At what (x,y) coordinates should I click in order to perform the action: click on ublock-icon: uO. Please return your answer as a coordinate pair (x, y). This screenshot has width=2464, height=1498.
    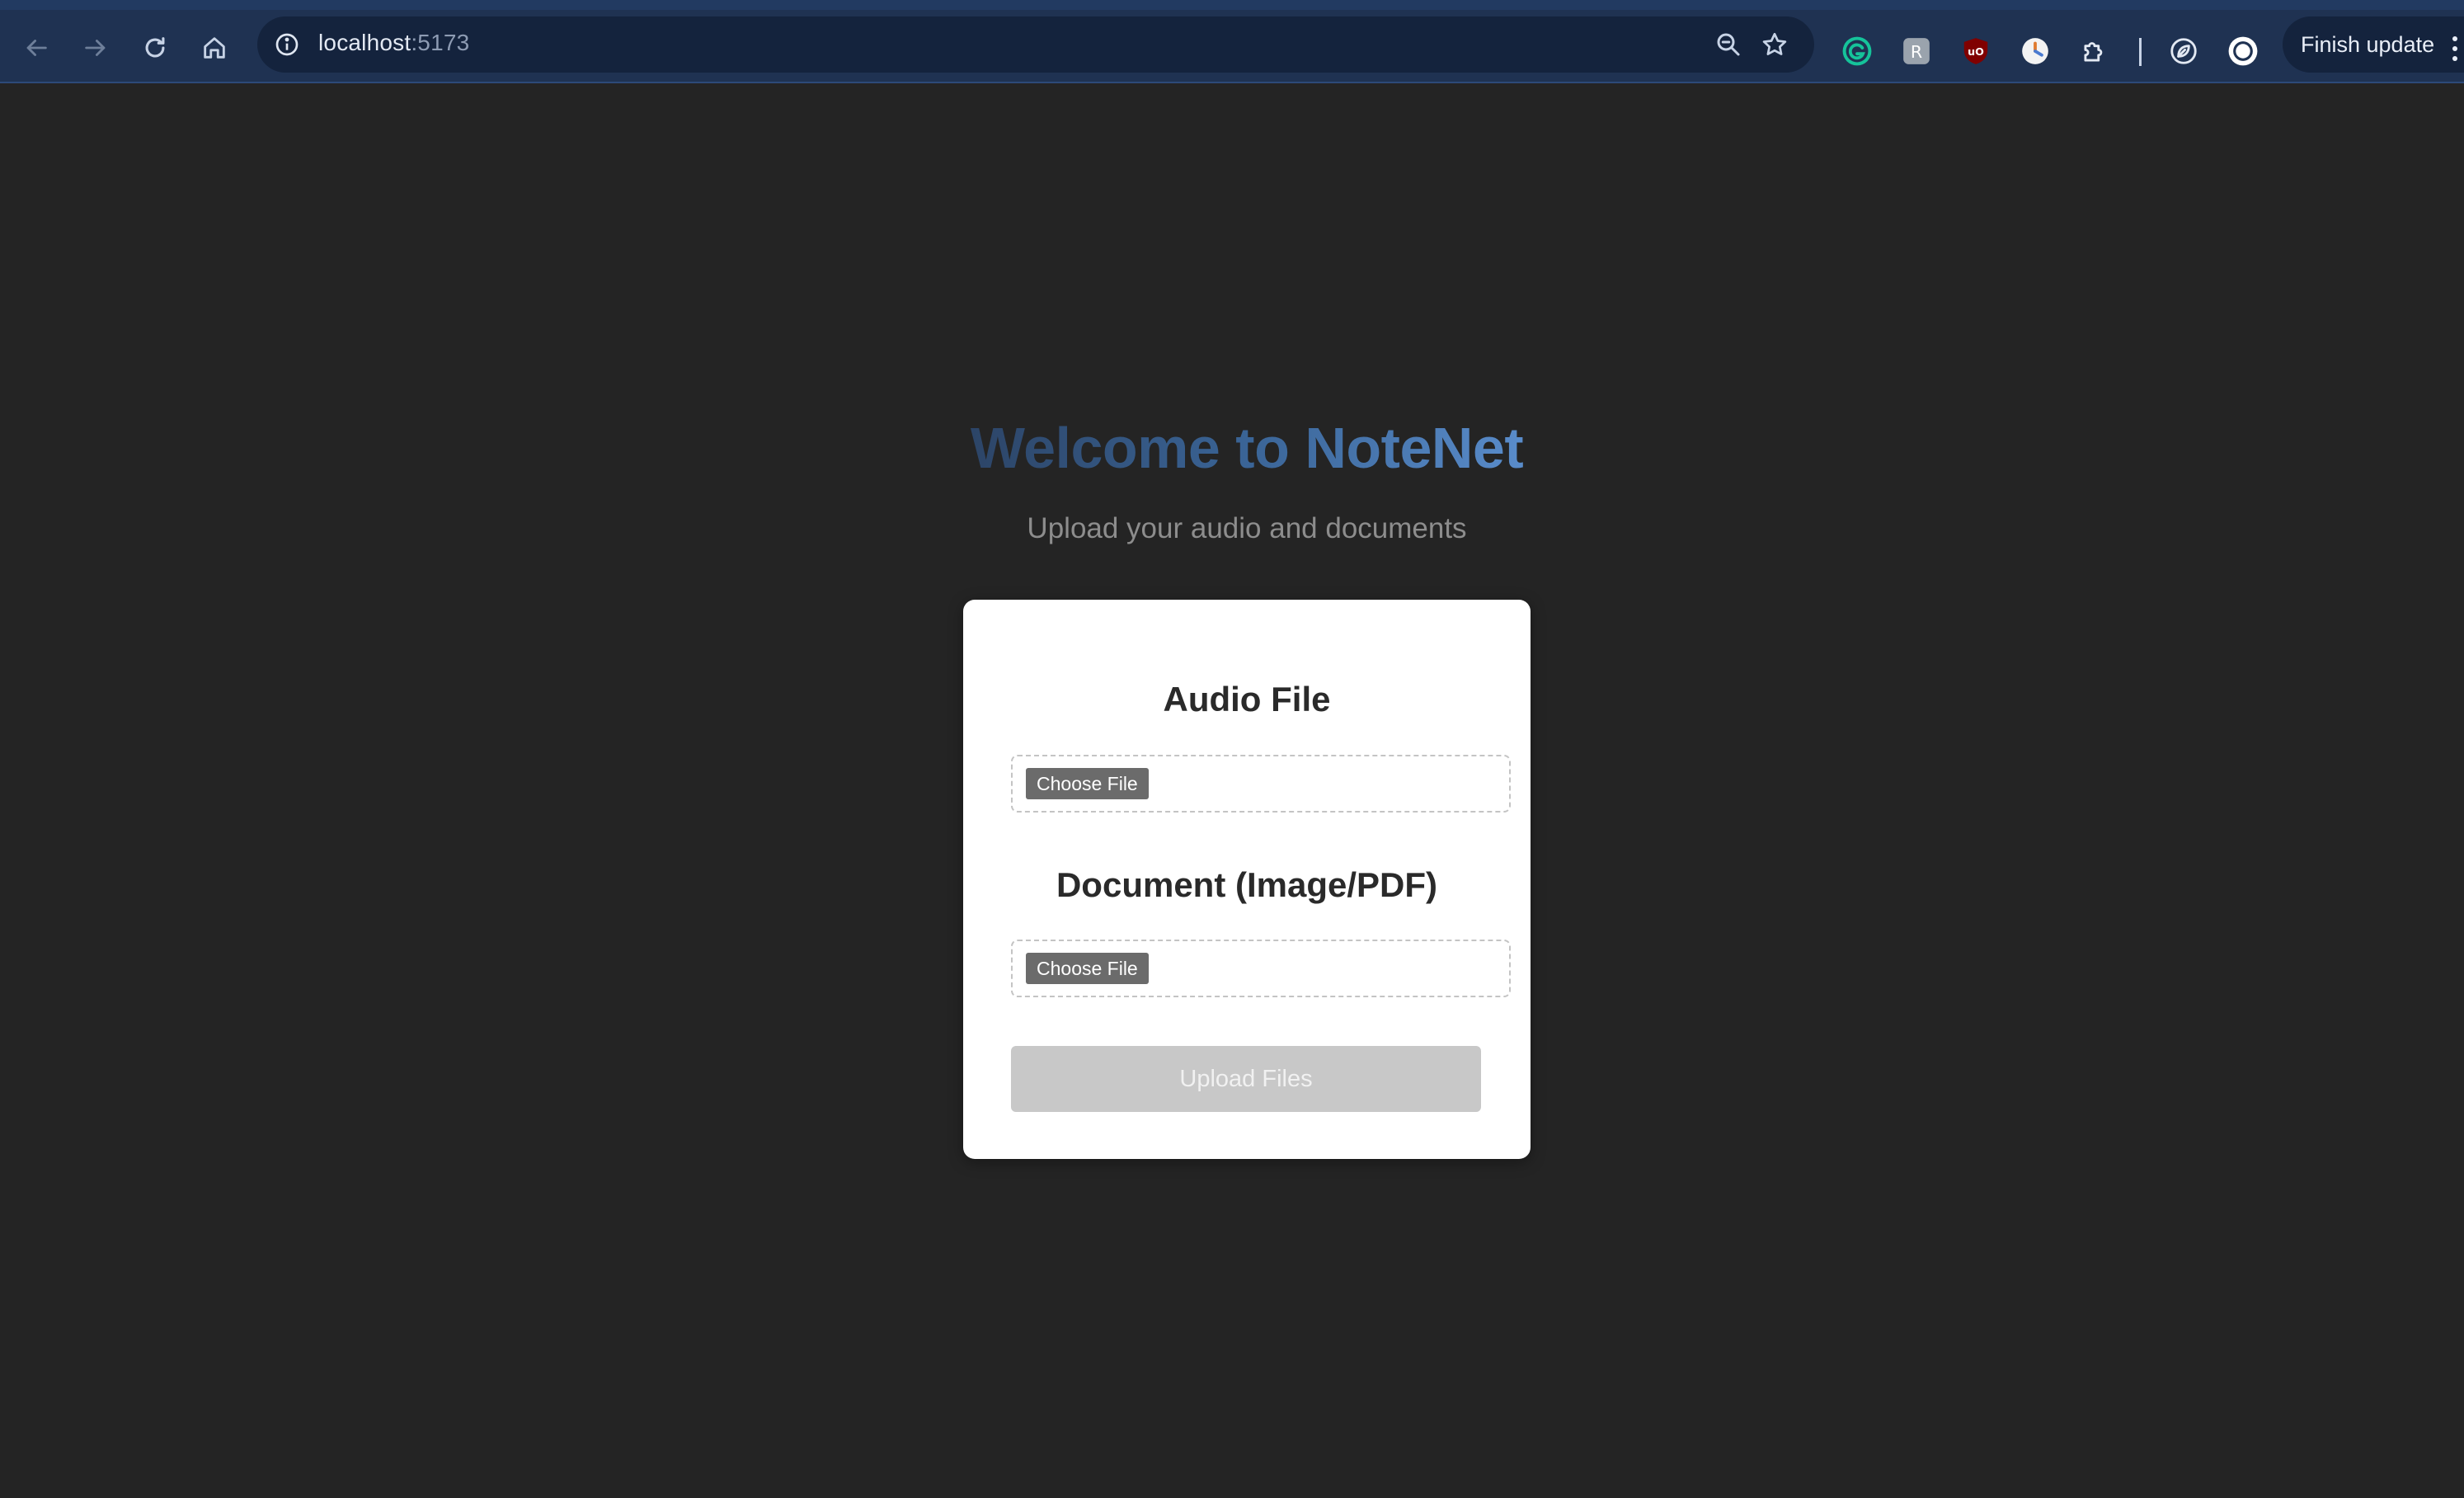
    Looking at the image, I should click on (1975, 51).